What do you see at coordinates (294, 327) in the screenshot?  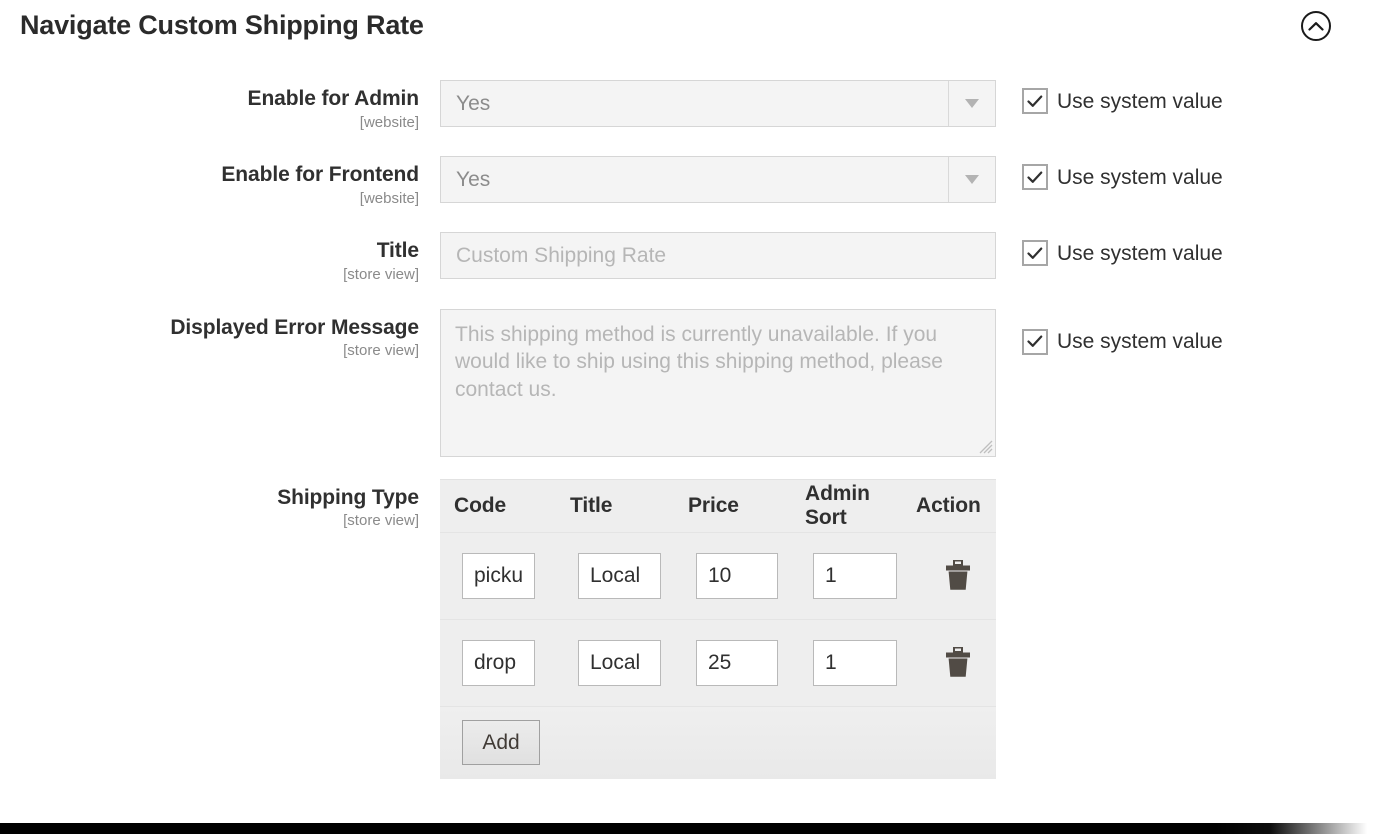 I see `field-label: Displayed Error Message` at bounding box center [294, 327].